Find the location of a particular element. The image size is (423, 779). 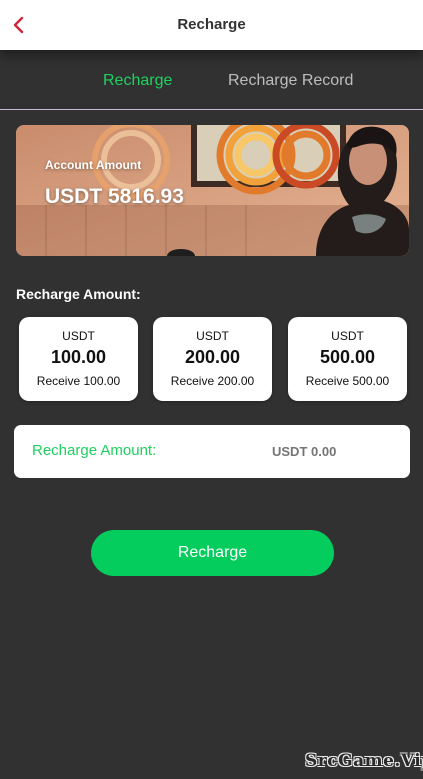

tab-recharge-record: Recharge Record is located at coordinates (290, 81).